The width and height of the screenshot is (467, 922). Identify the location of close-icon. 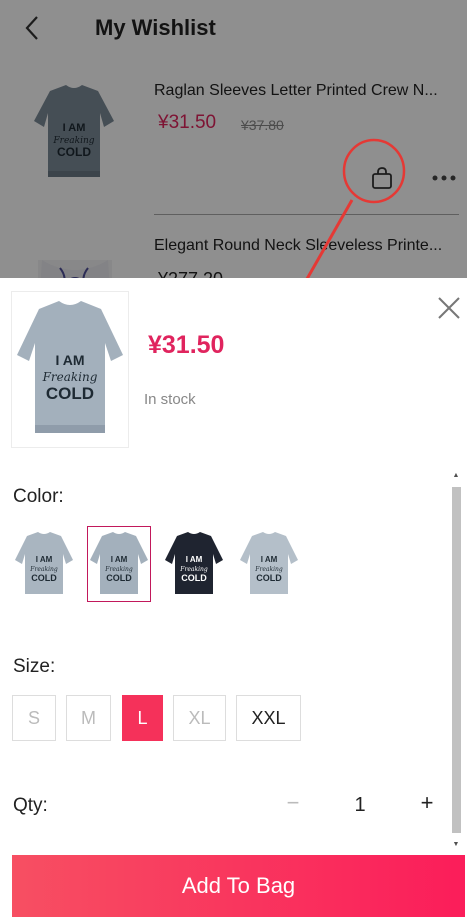
(449, 308).